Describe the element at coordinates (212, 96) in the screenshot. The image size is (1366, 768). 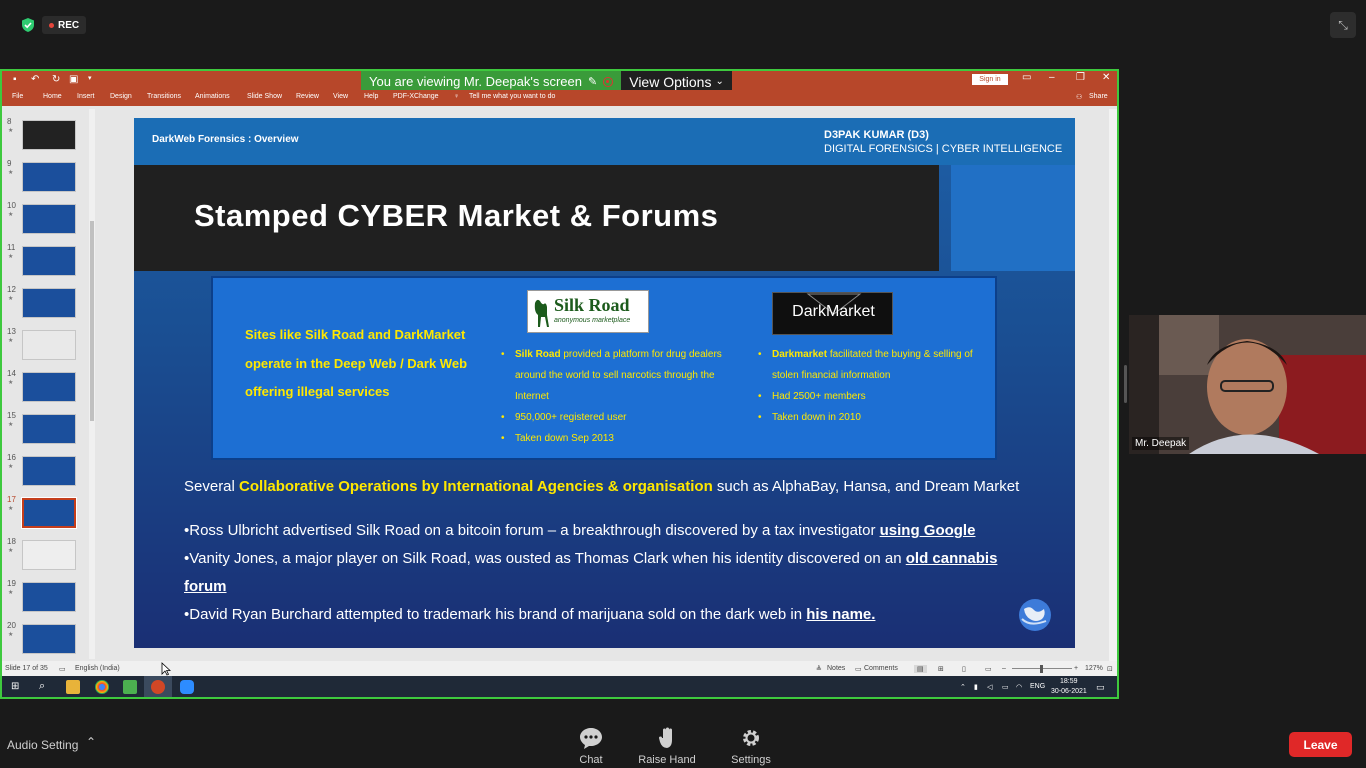
I see `tab-animations: Animations` at that location.